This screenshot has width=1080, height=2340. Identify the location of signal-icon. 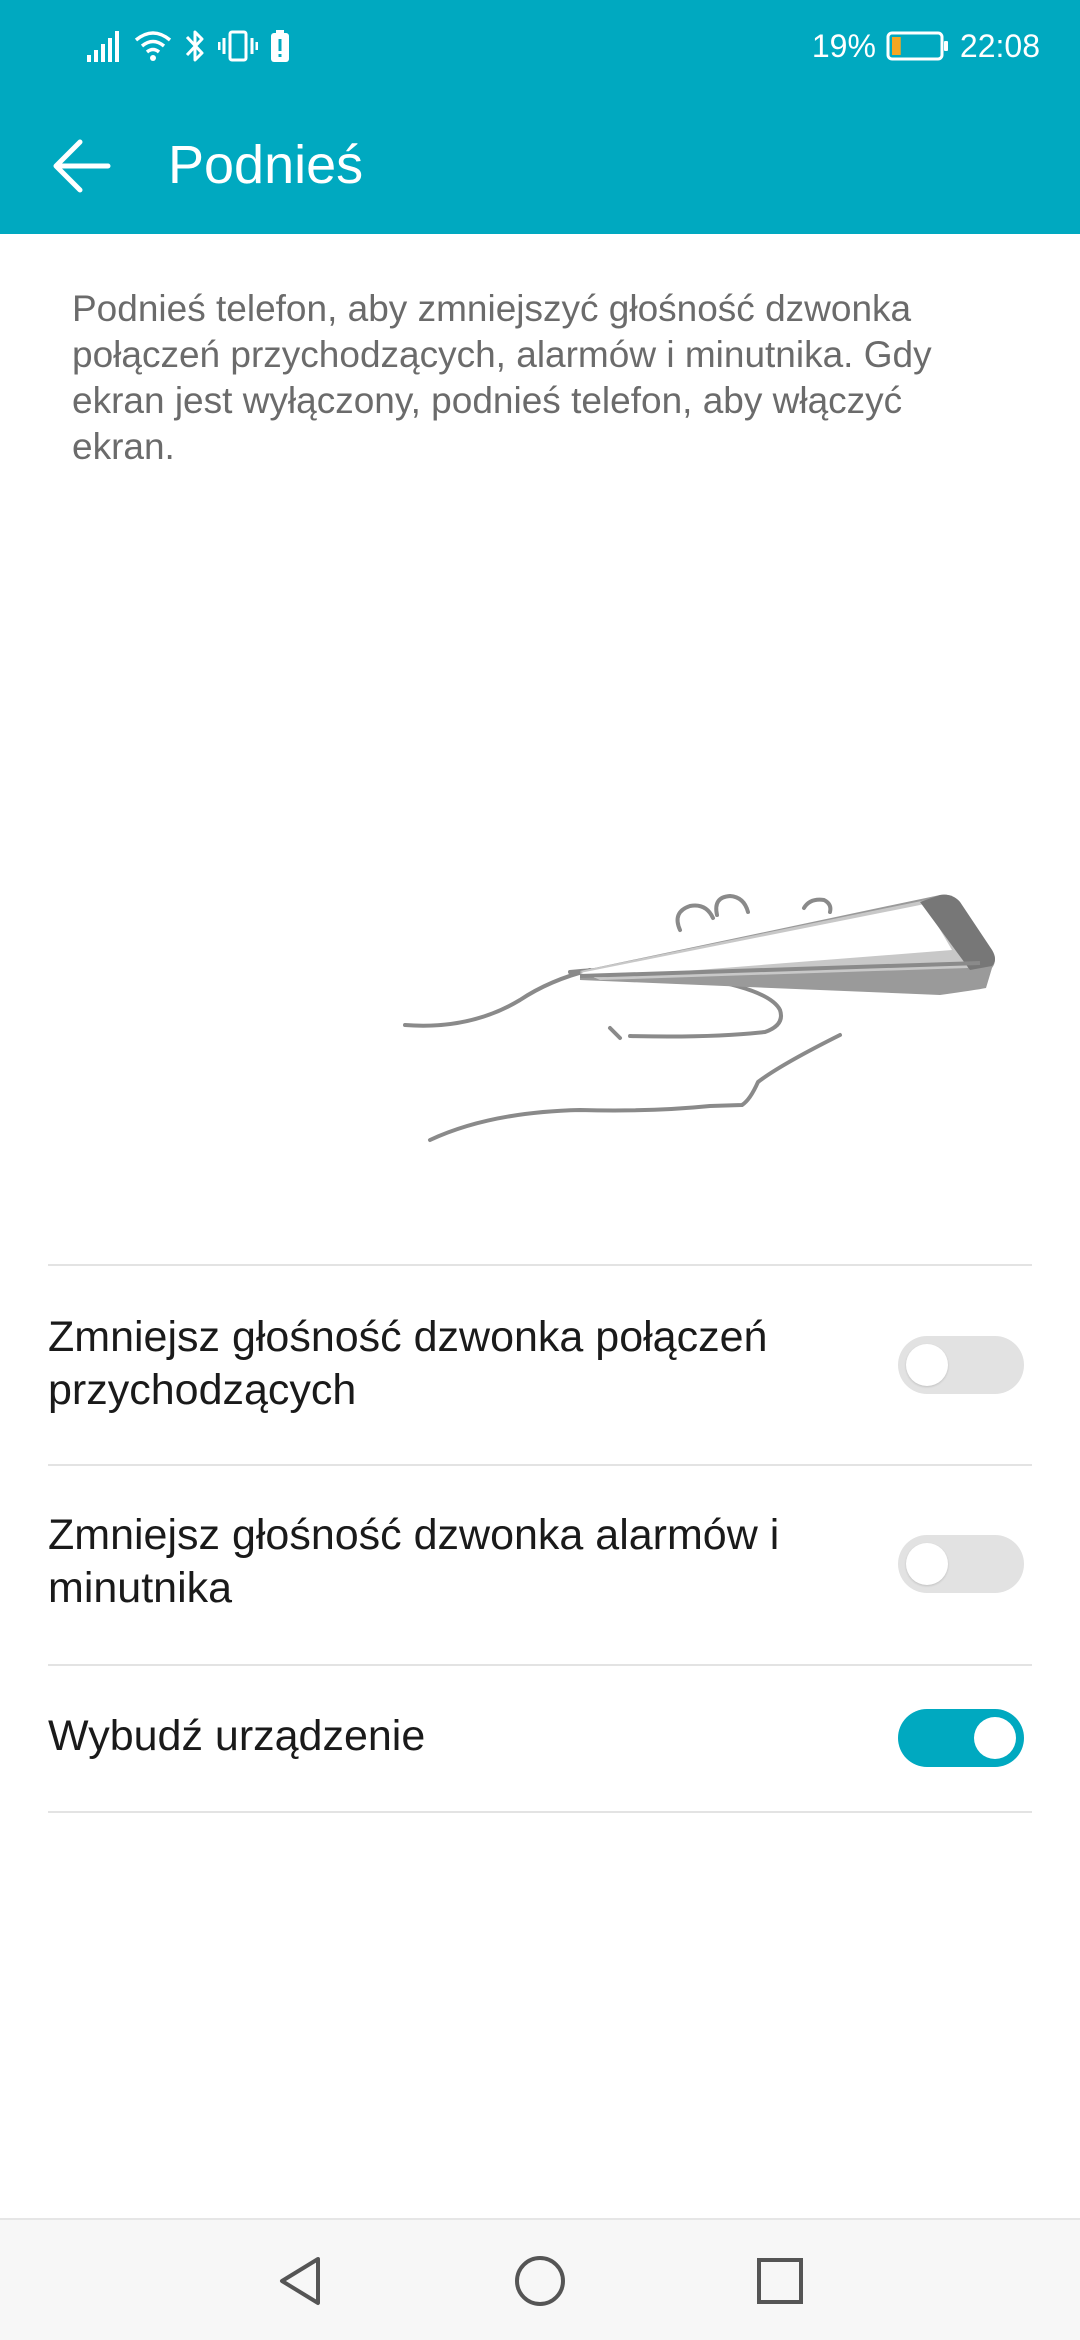
(103, 46).